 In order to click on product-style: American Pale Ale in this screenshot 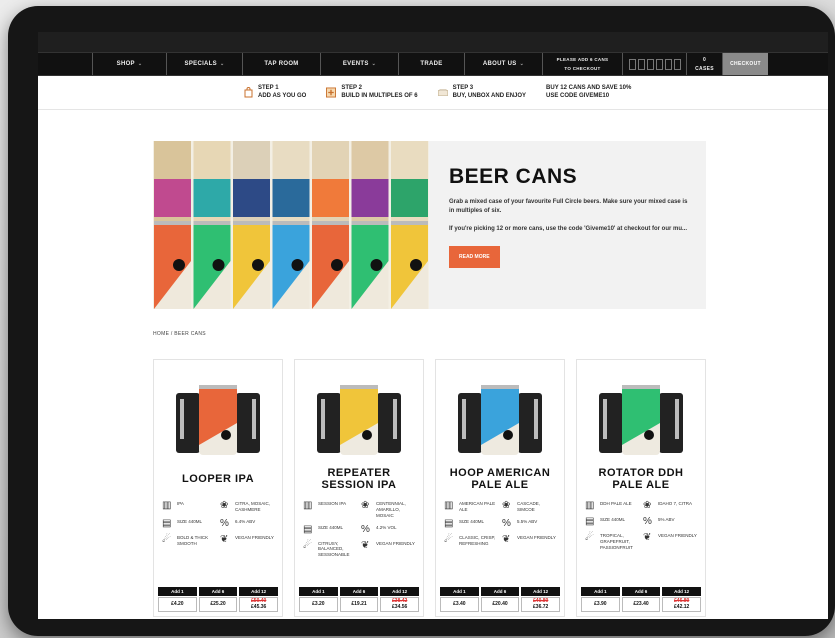, I will do `click(477, 506)`.